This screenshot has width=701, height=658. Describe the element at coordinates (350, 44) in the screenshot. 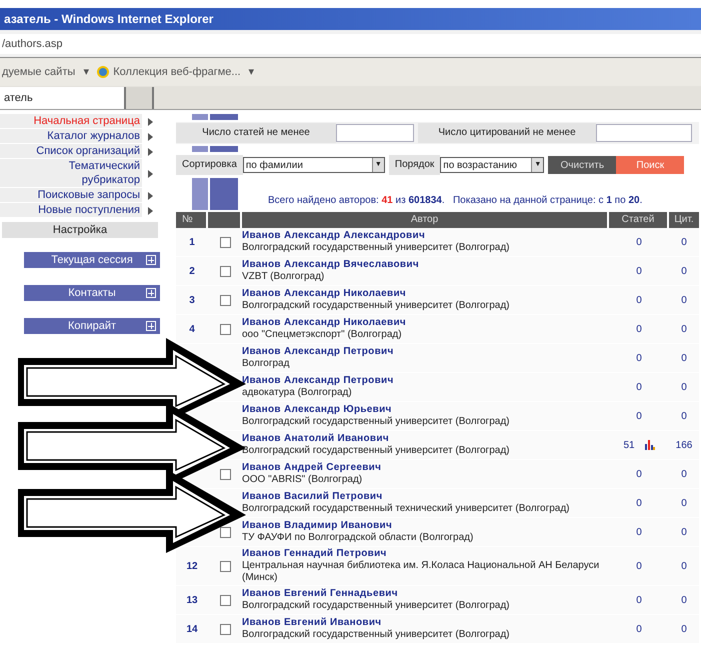

I see `address-field: /authors.asp` at that location.